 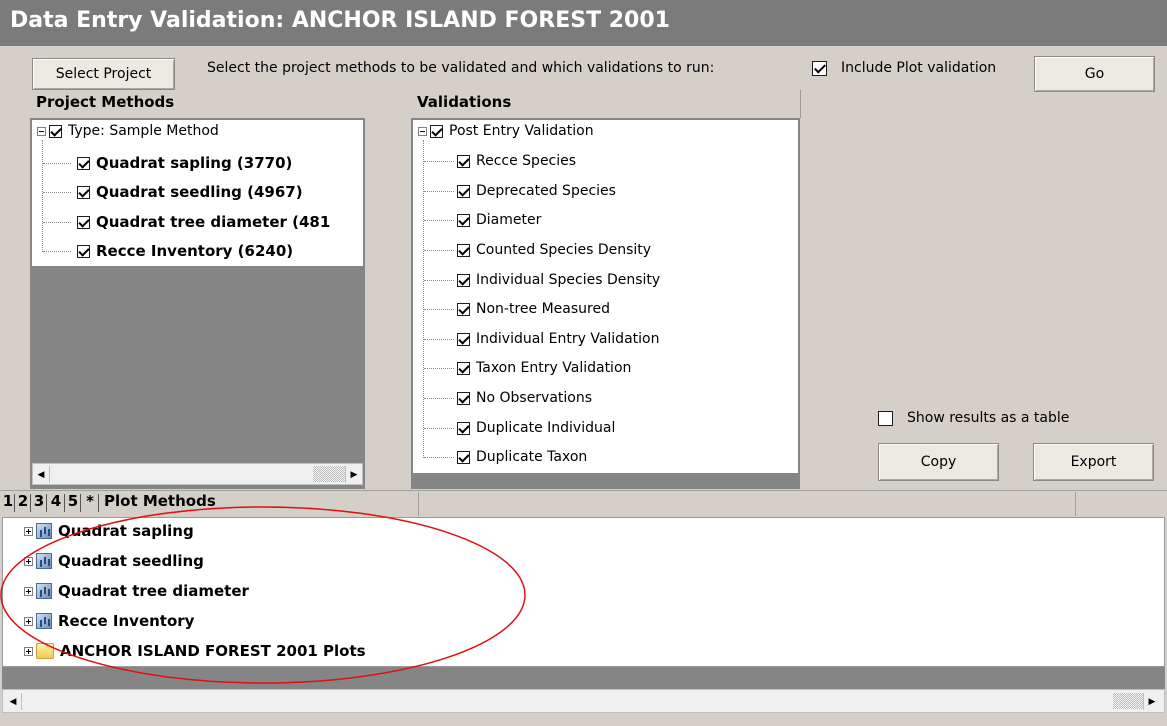 I want to click on validation-label: Individual Entry Validation, so click(x=568, y=339).